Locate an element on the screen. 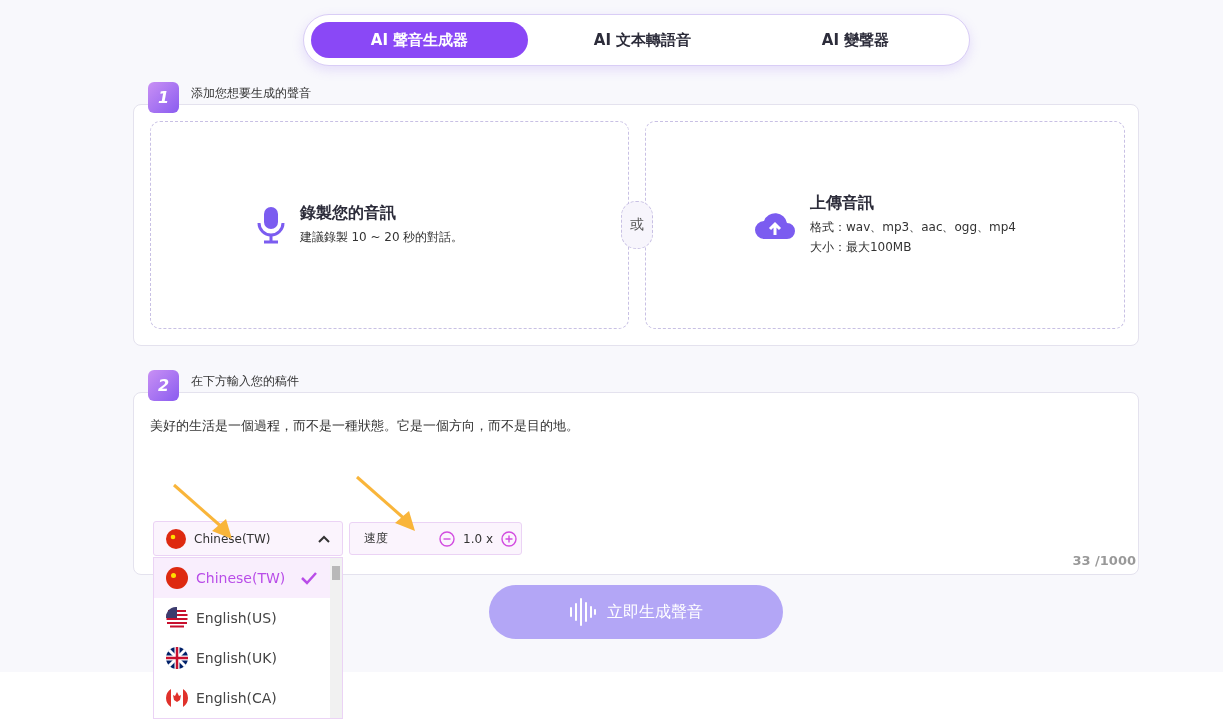 The width and height of the screenshot is (1223, 725). upload-size: 大小：最大100MB is located at coordinates (861, 247).